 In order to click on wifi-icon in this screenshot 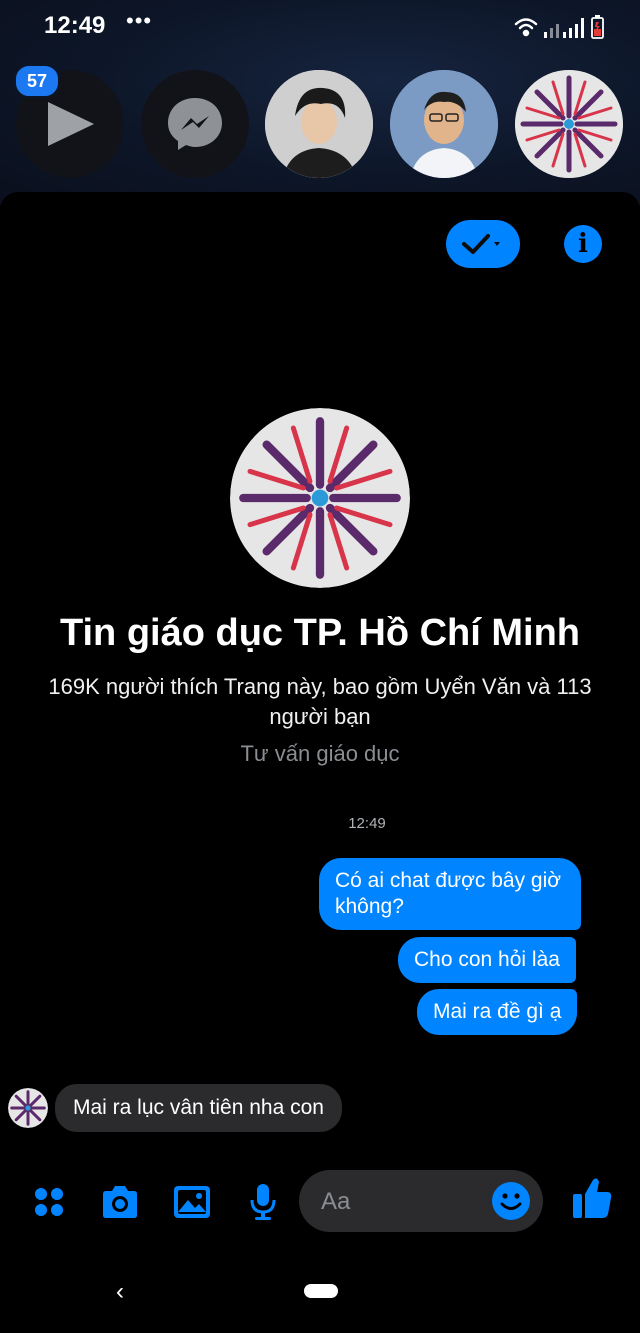, I will do `click(526, 27)`.